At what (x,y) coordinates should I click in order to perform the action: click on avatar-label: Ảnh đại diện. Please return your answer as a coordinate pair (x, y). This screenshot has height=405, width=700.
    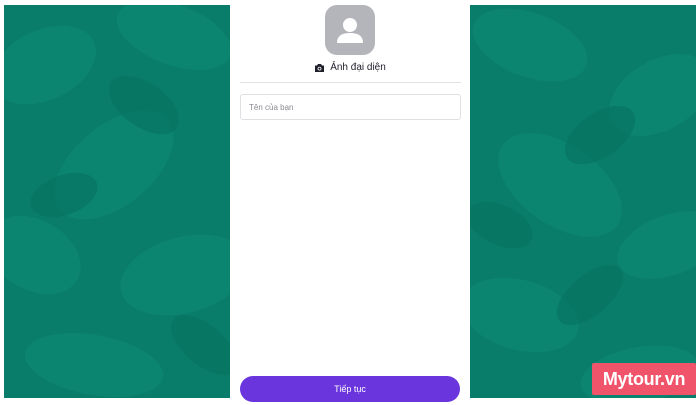
    Looking at the image, I should click on (358, 67).